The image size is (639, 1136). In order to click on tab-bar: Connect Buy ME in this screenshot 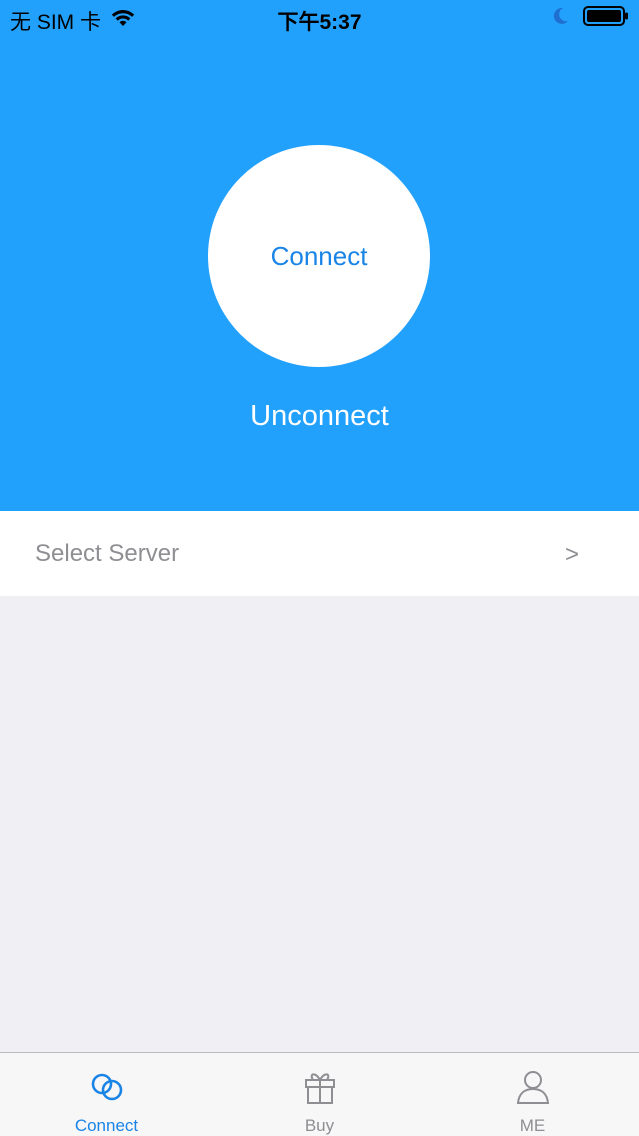, I will do `click(319, 1094)`.